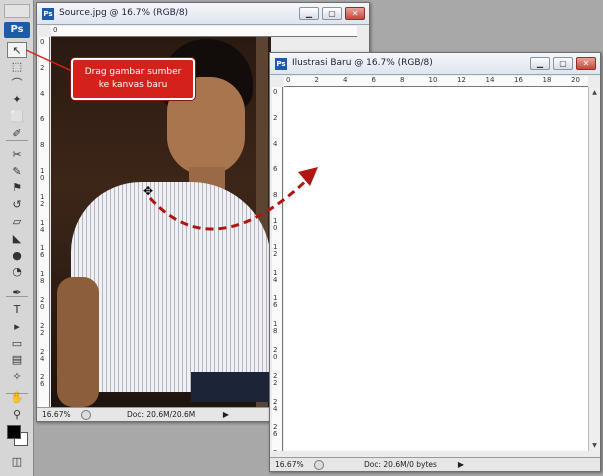 The height and width of the screenshot is (476, 603). What do you see at coordinates (204, 31) in the screenshot?
I see `horizontal-ruler: 0` at bounding box center [204, 31].